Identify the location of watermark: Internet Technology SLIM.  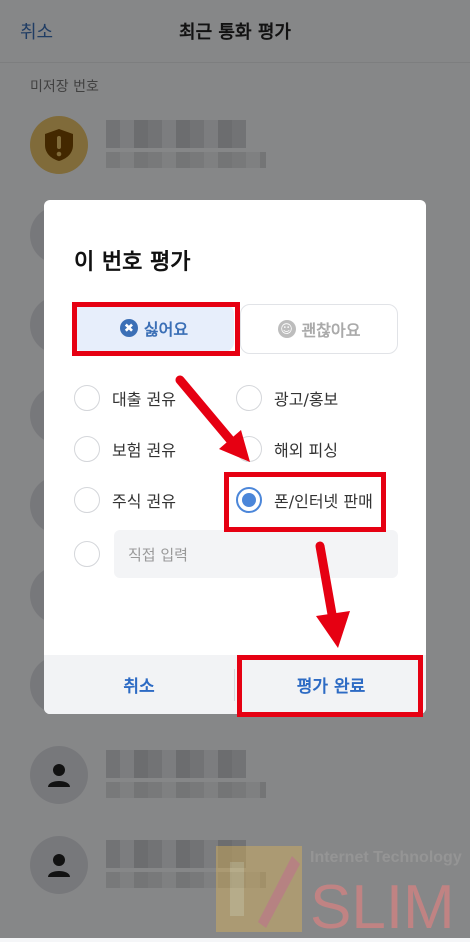
(342, 890).